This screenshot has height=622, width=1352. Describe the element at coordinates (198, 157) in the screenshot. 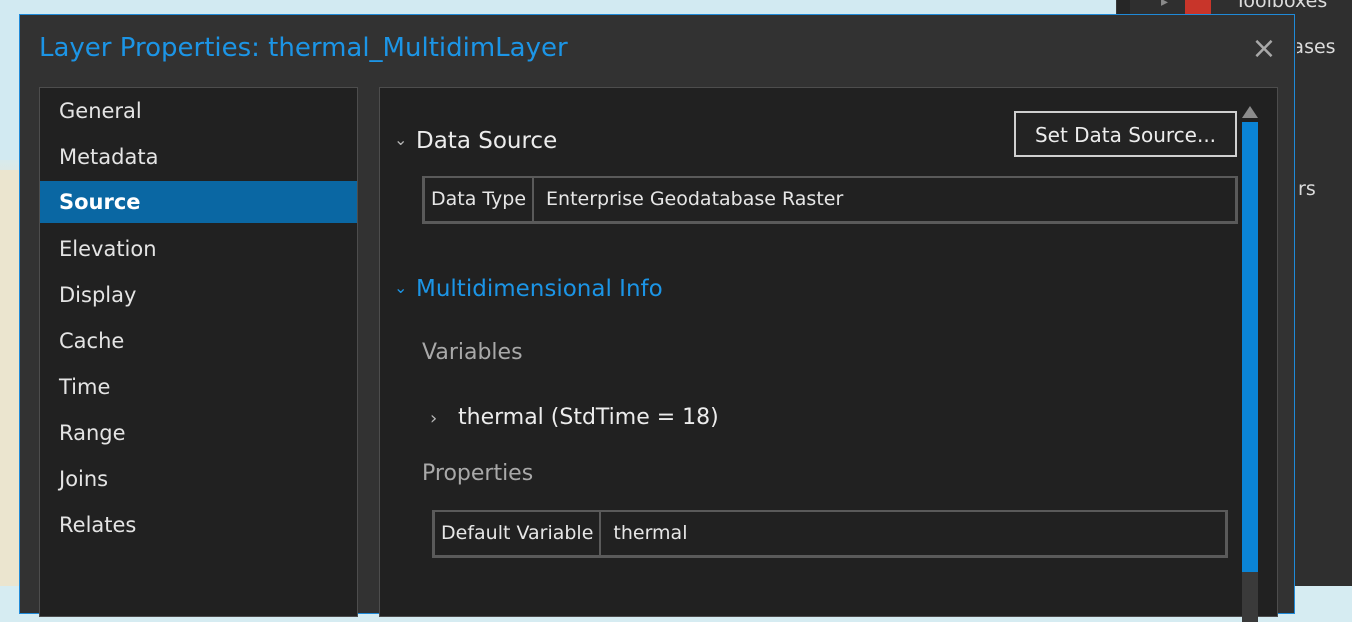

I see `nav-item-metadata: Metadata` at that location.